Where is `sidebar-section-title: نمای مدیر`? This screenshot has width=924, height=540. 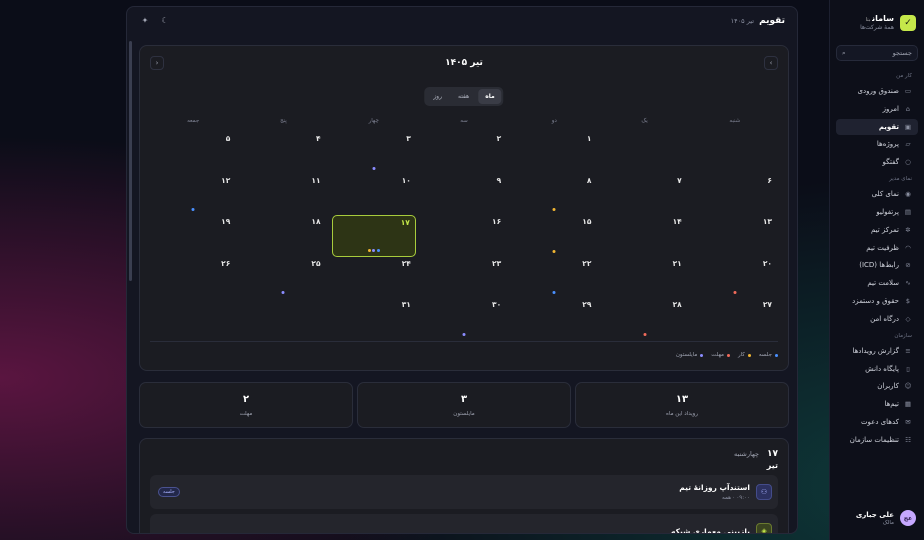
sidebar-section-title: نمای مدیر is located at coordinates (900, 179).